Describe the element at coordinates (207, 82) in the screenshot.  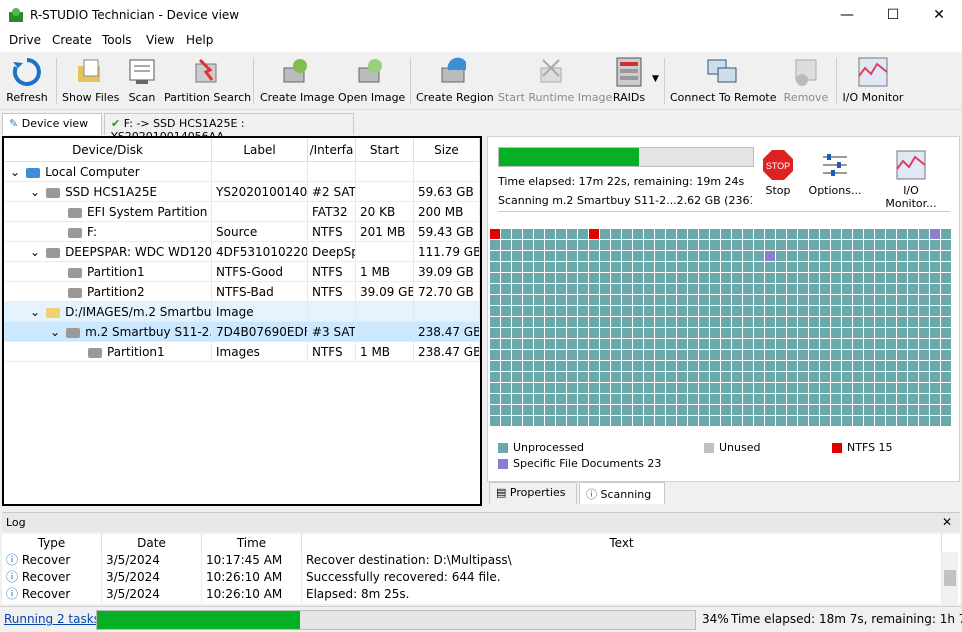
I see `partition-search-button: Partition Search` at that location.